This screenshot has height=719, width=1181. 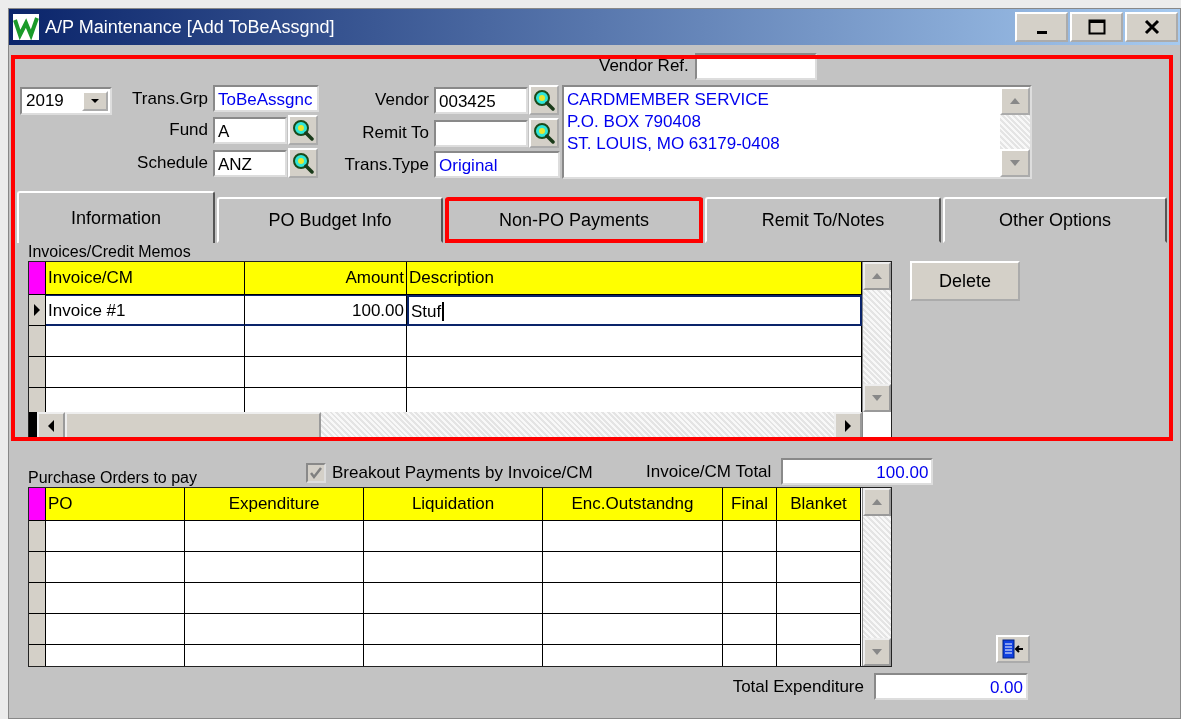 I want to click on horizontal-scrollbar, so click(x=445, y=426).